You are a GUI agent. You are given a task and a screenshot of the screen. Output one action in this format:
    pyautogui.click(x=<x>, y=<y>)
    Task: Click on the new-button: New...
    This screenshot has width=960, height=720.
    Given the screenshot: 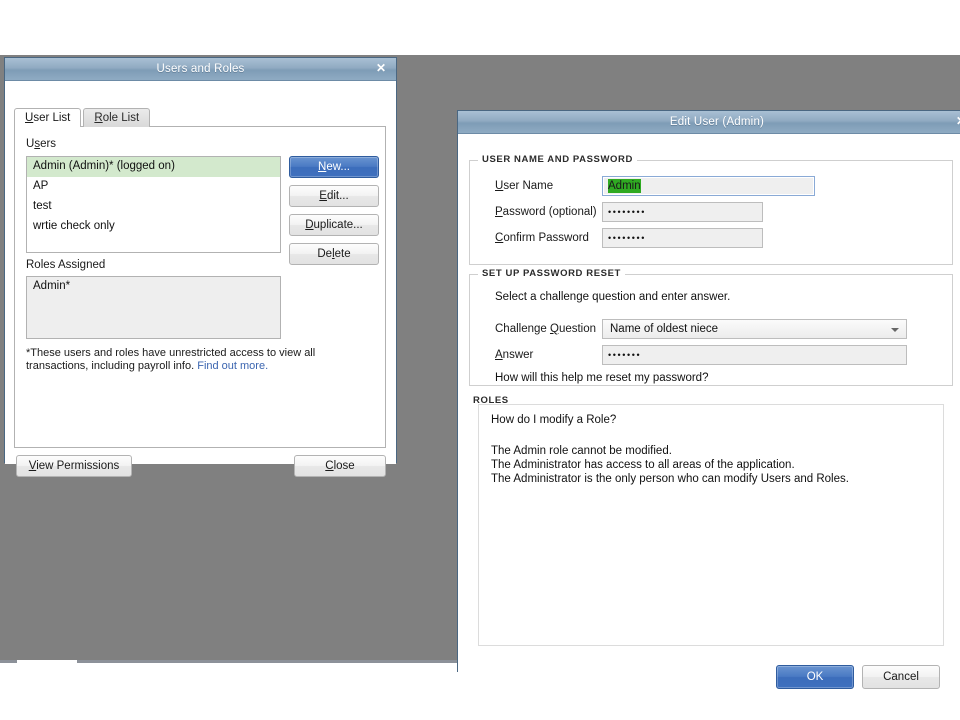 What is the action you would take?
    pyautogui.click(x=334, y=167)
    